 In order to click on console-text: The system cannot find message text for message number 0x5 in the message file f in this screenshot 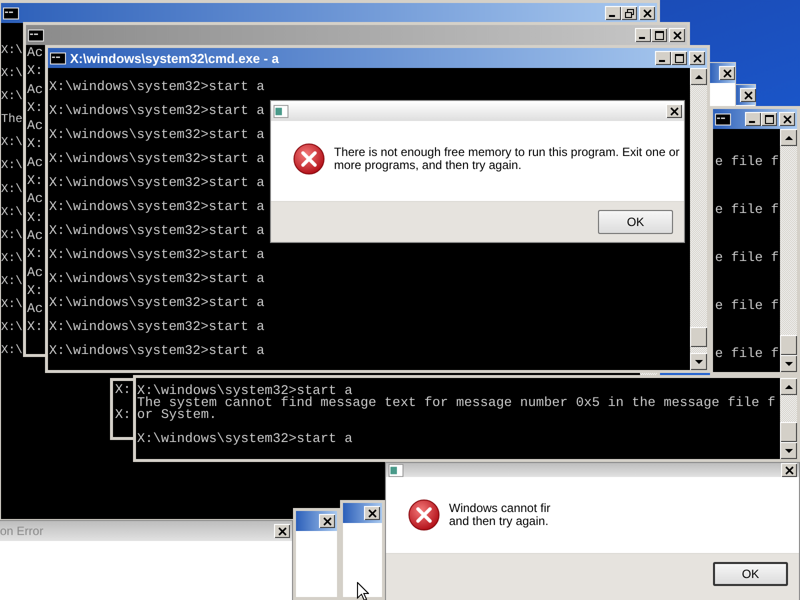, I will do `click(456, 403)`.